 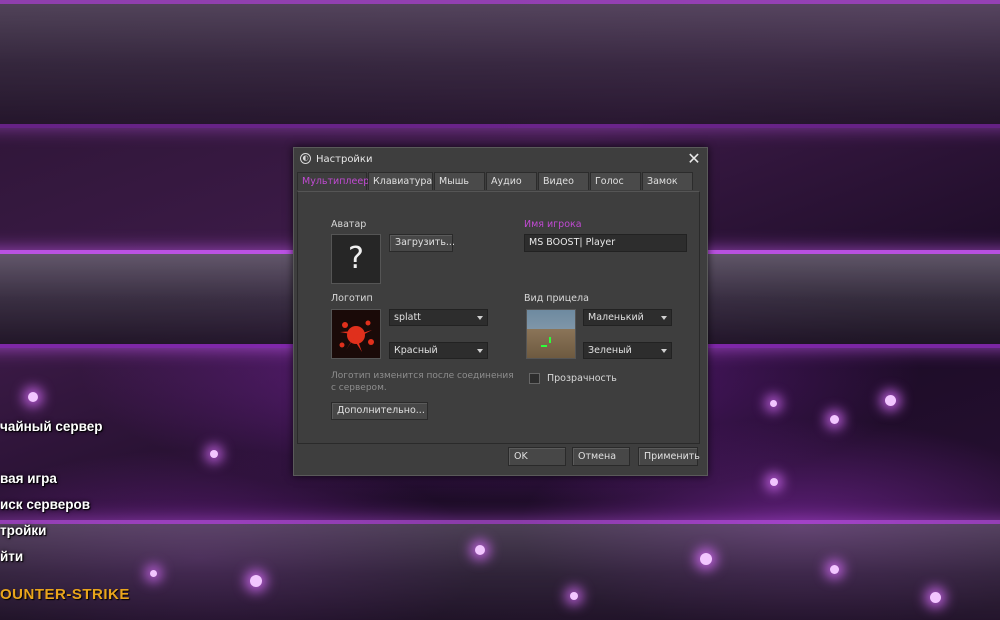 What do you see at coordinates (400, 181) in the screenshot?
I see `tab-keyboard: Клавиатура` at bounding box center [400, 181].